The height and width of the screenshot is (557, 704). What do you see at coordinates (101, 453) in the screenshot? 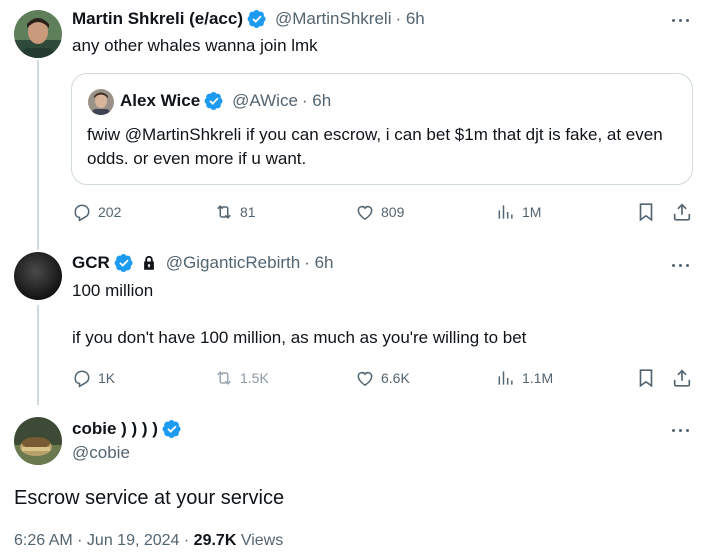
I see `author-handle: @cobie` at bounding box center [101, 453].